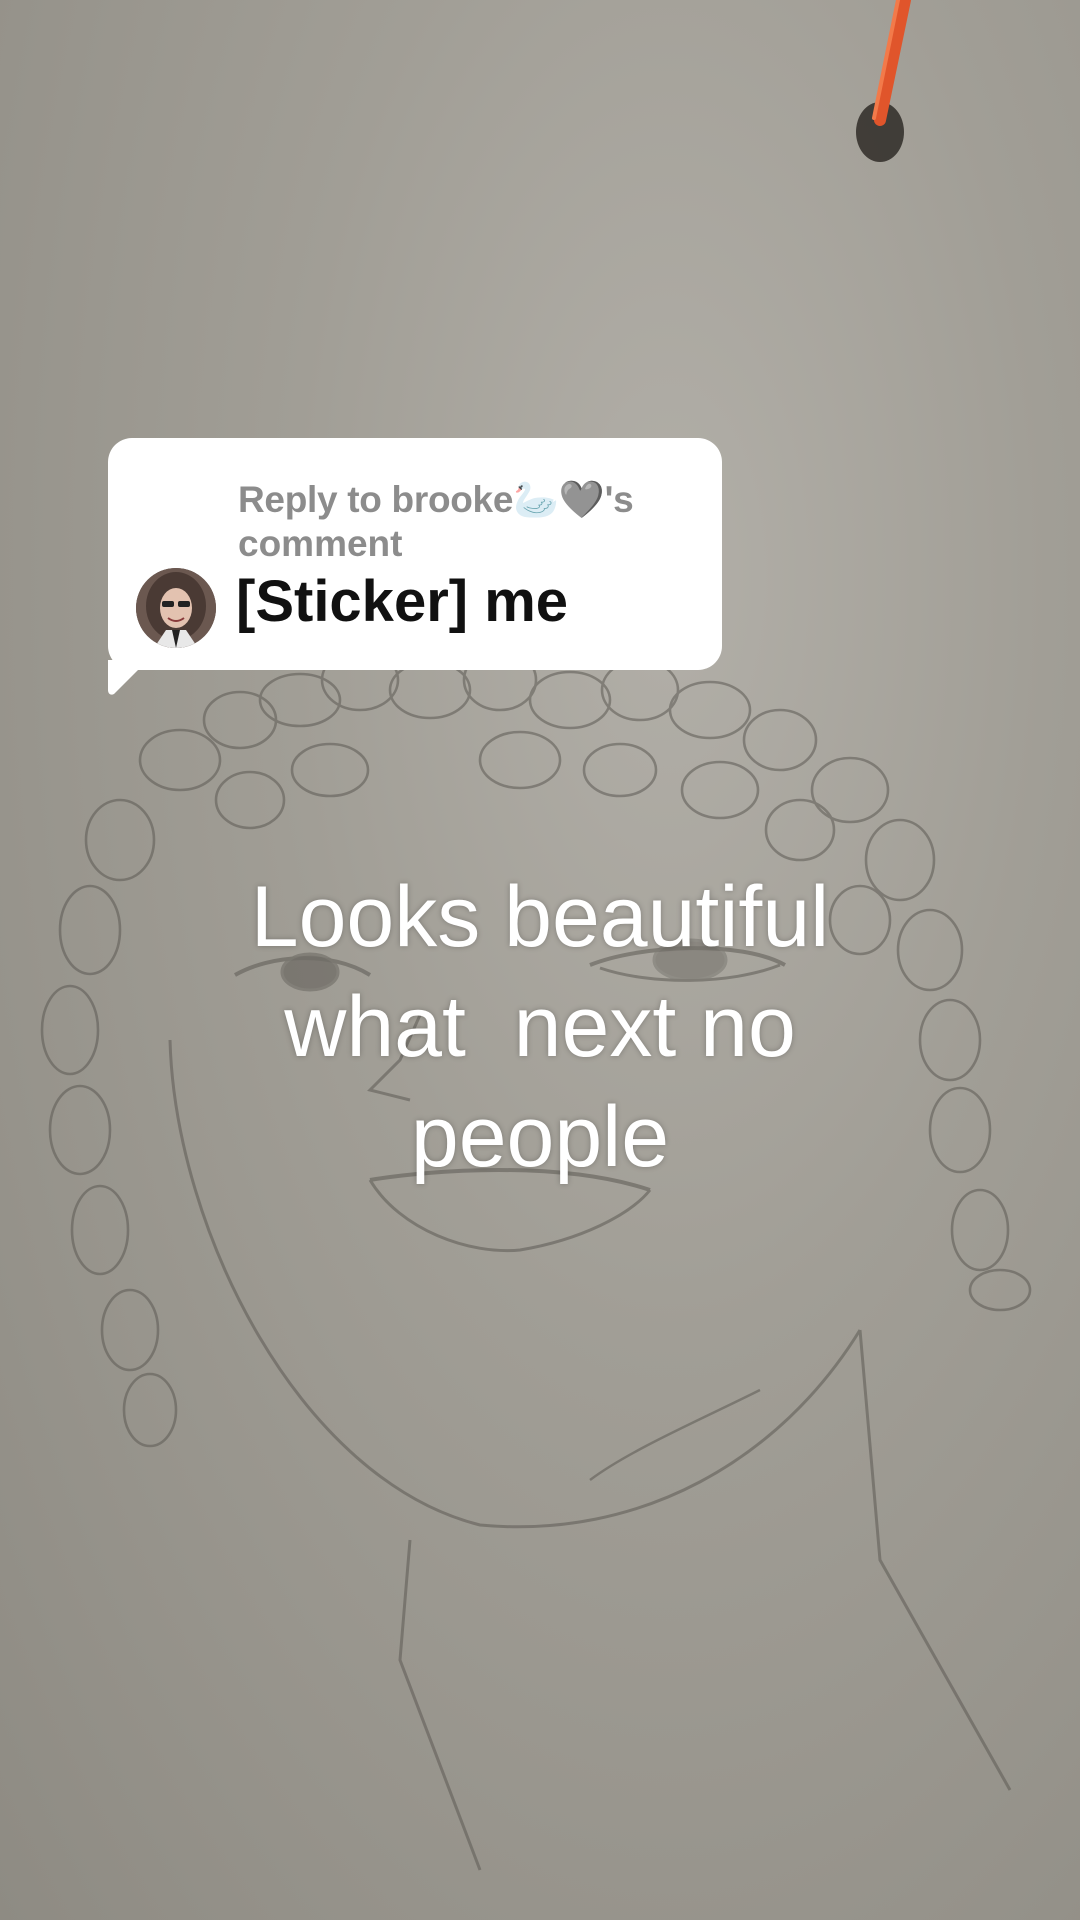 This screenshot has width=1080, height=1920. What do you see at coordinates (320, 543) in the screenshot?
I see `reply-comment-word: comment` at bounding box center [320, 543].